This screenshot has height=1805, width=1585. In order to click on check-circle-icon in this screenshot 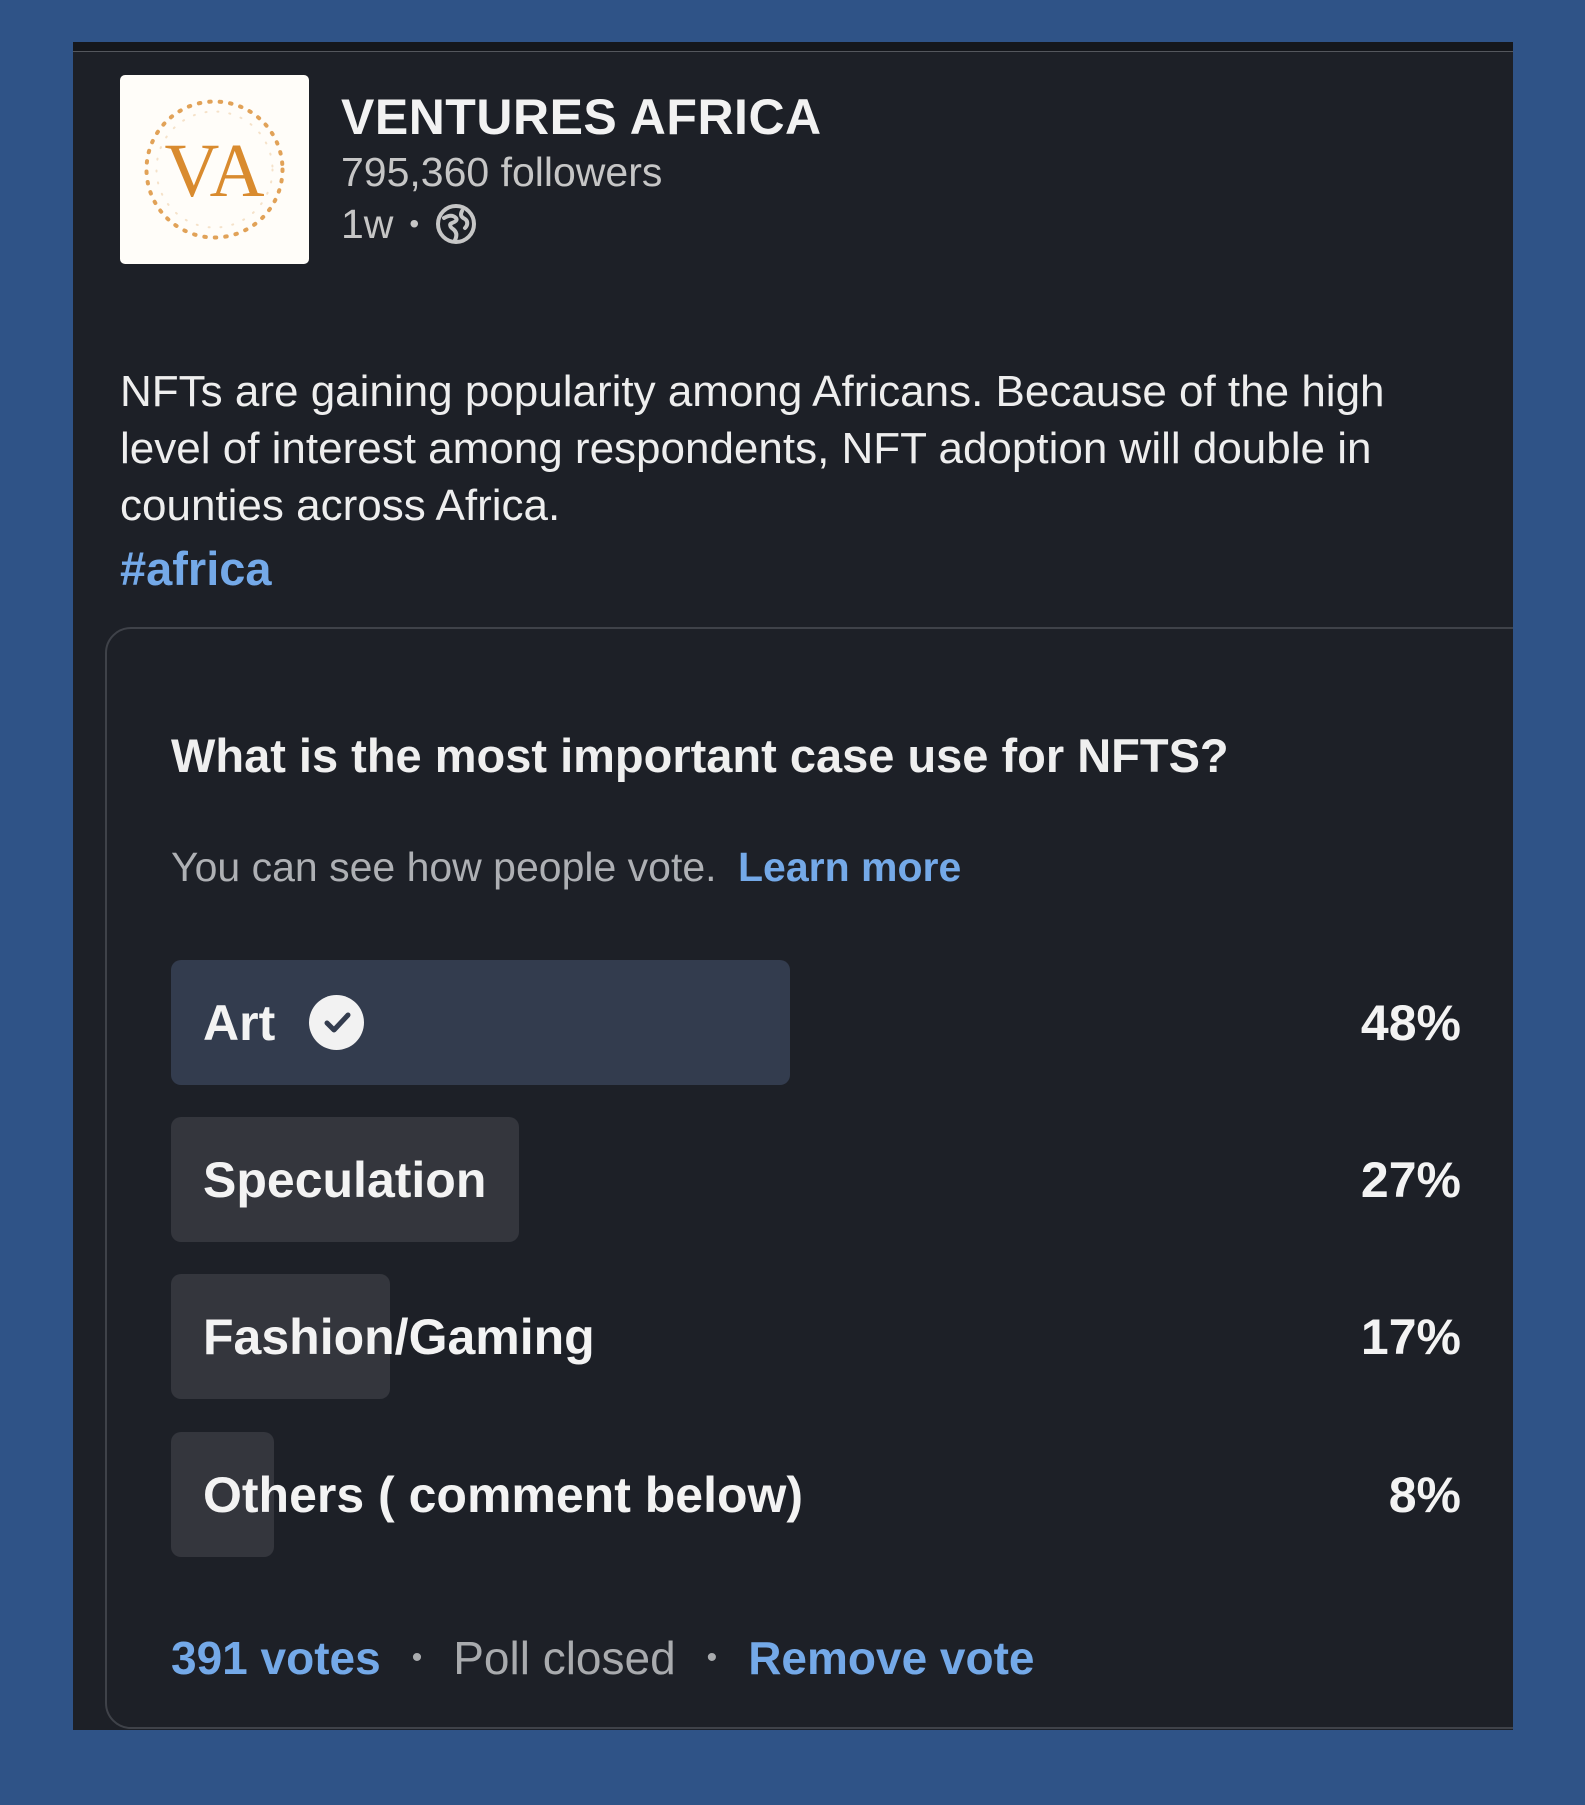, I will do `click(337, 1022)`.